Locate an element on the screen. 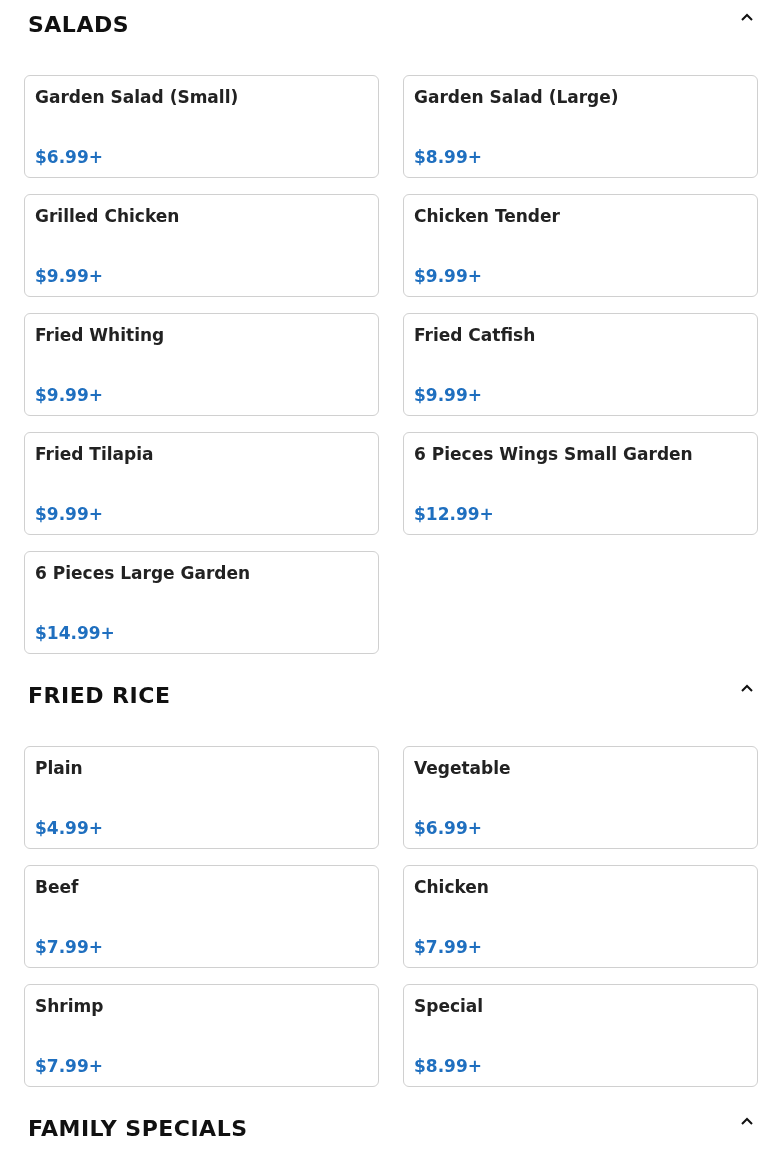 This screenshot has width=782, height=1152. item-name: Special is located at coordinates (449, 1006).